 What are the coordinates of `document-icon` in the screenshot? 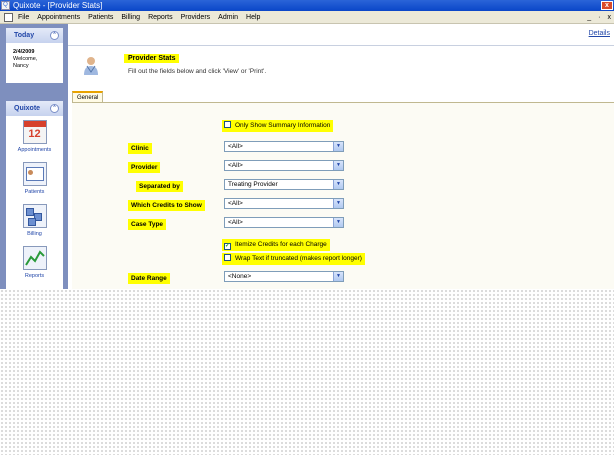 It's located at (8, 17).